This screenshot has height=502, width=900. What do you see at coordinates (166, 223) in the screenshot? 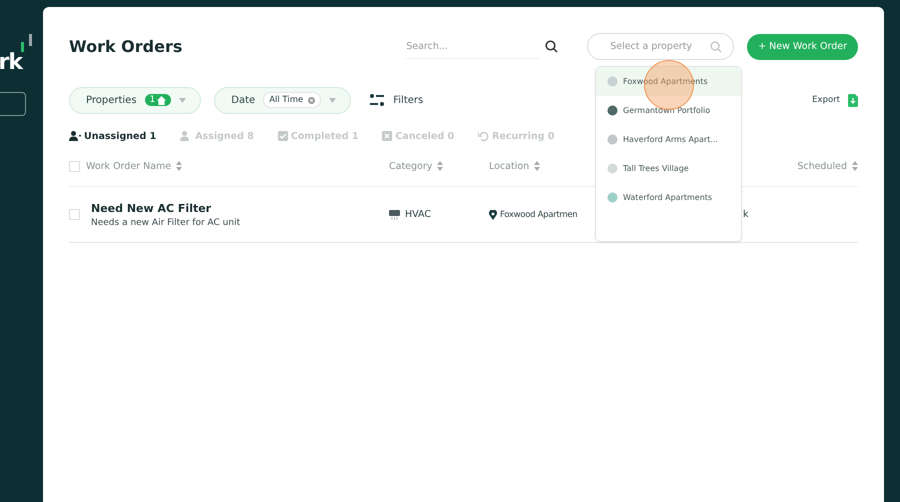
I see `work-order-description: Needs a new Air Filter for AC unit` at bounding box center [166, 223].